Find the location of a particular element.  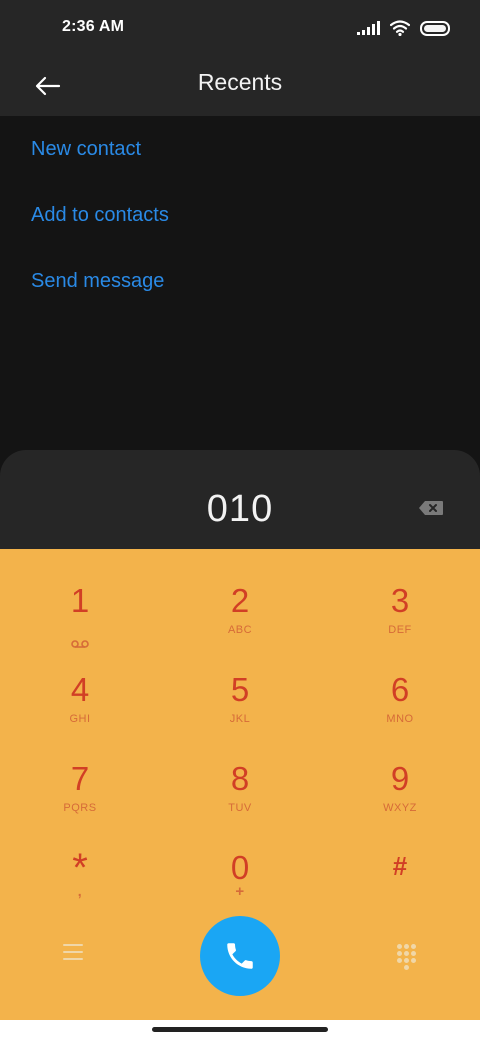

call-button is located at coordinates (240, 956).